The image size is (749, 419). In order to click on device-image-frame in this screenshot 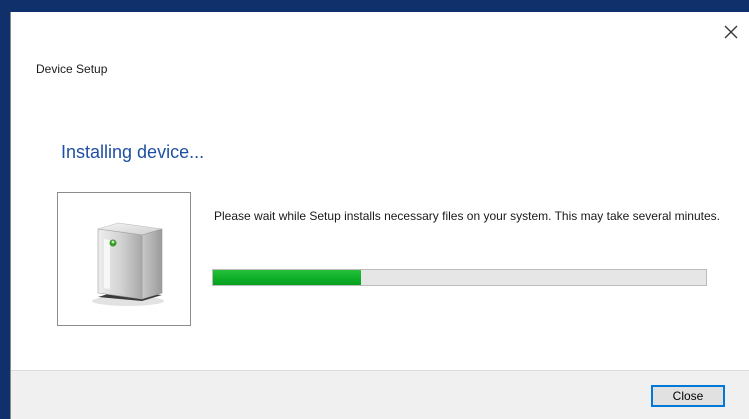, I will do `click(124, 259)`.